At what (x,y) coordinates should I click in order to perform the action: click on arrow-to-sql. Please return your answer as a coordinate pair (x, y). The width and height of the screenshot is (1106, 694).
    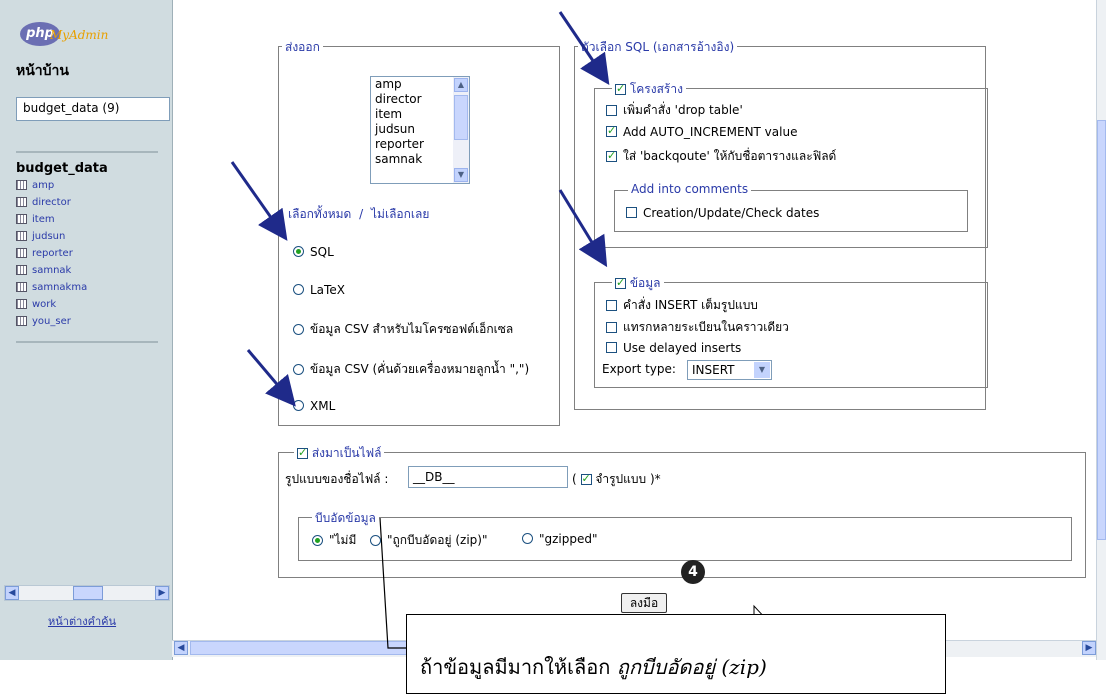
    Looking at the image, I should click on (259, 201).